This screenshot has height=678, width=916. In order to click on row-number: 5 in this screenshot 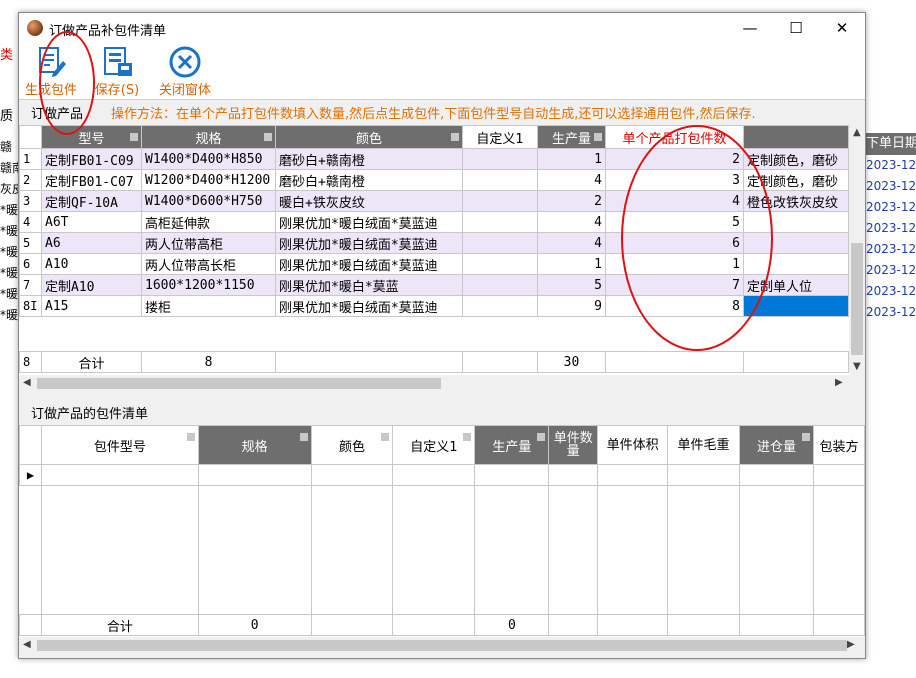, I will do `click(30, 243)`.